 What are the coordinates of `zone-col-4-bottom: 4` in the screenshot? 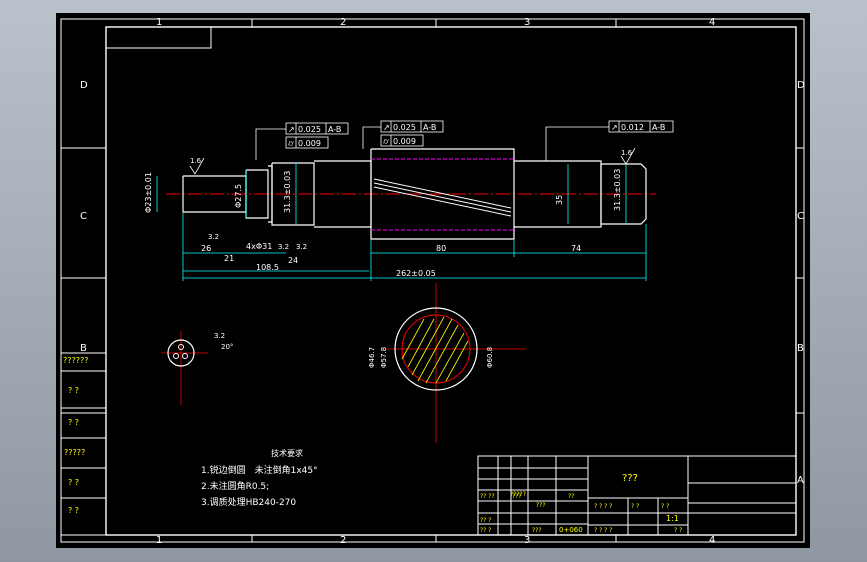 It's located at (712, 540).